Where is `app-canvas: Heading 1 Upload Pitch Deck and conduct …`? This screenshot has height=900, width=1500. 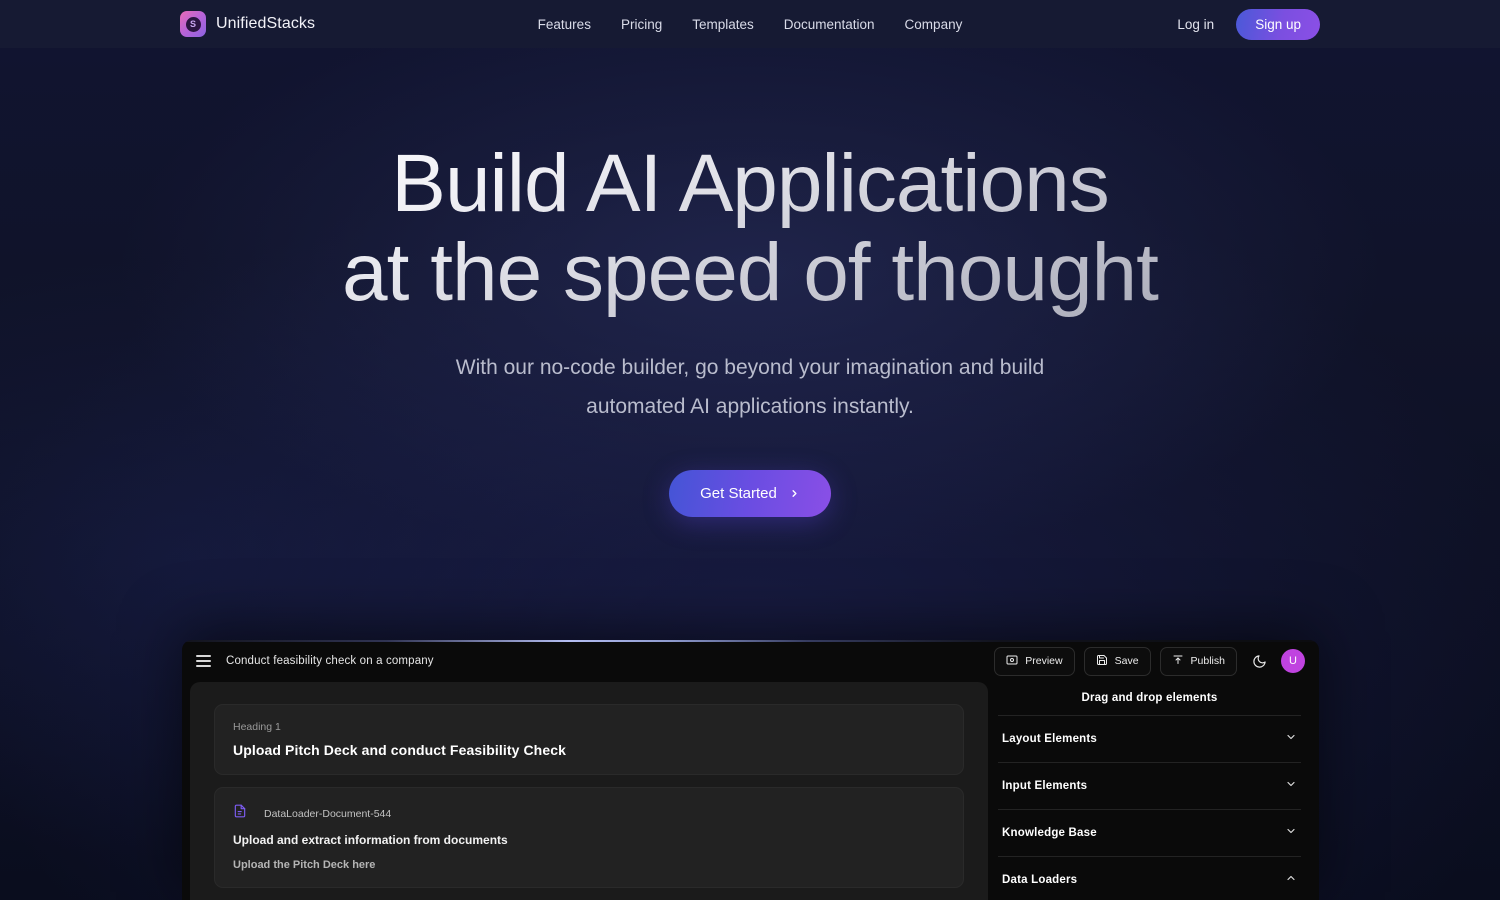 app-canvas: Heading 1 Upload Pitch Deck and conduct … is located at coordinates (589, 791).